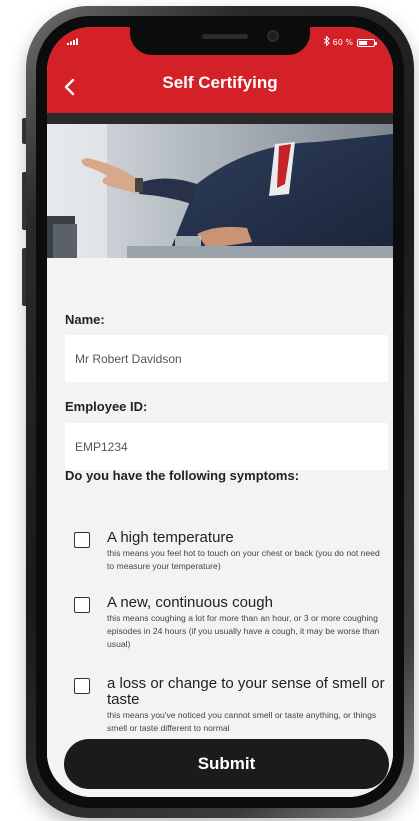 The image size is (419, 821). I want to click on name-field: Mr Robert Davidson, so click(226, 358).